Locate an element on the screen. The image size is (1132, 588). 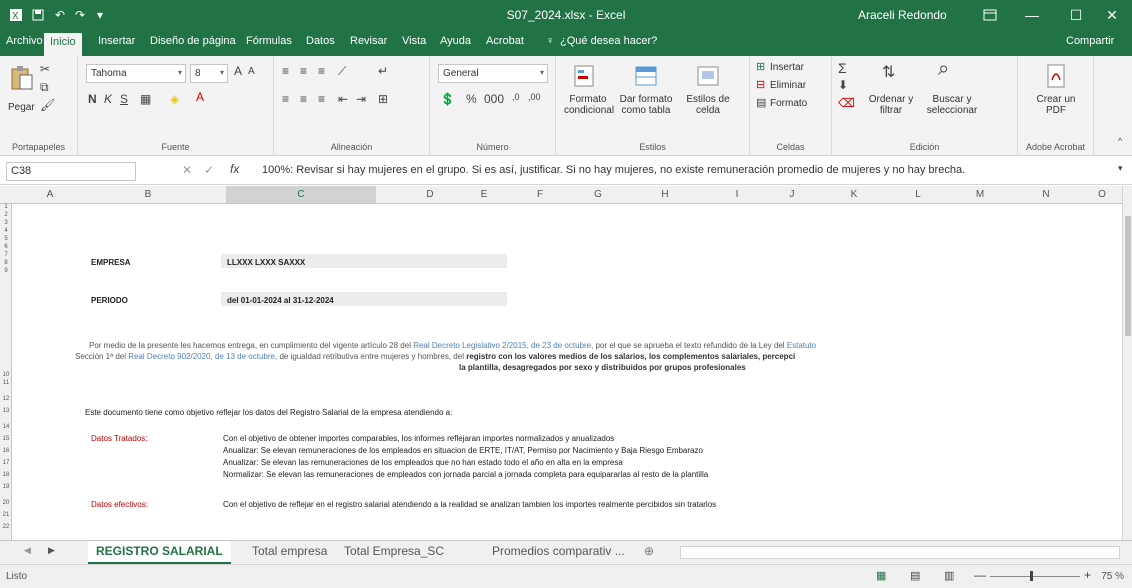
row-header: 5 is located at coordinates (6, 239).